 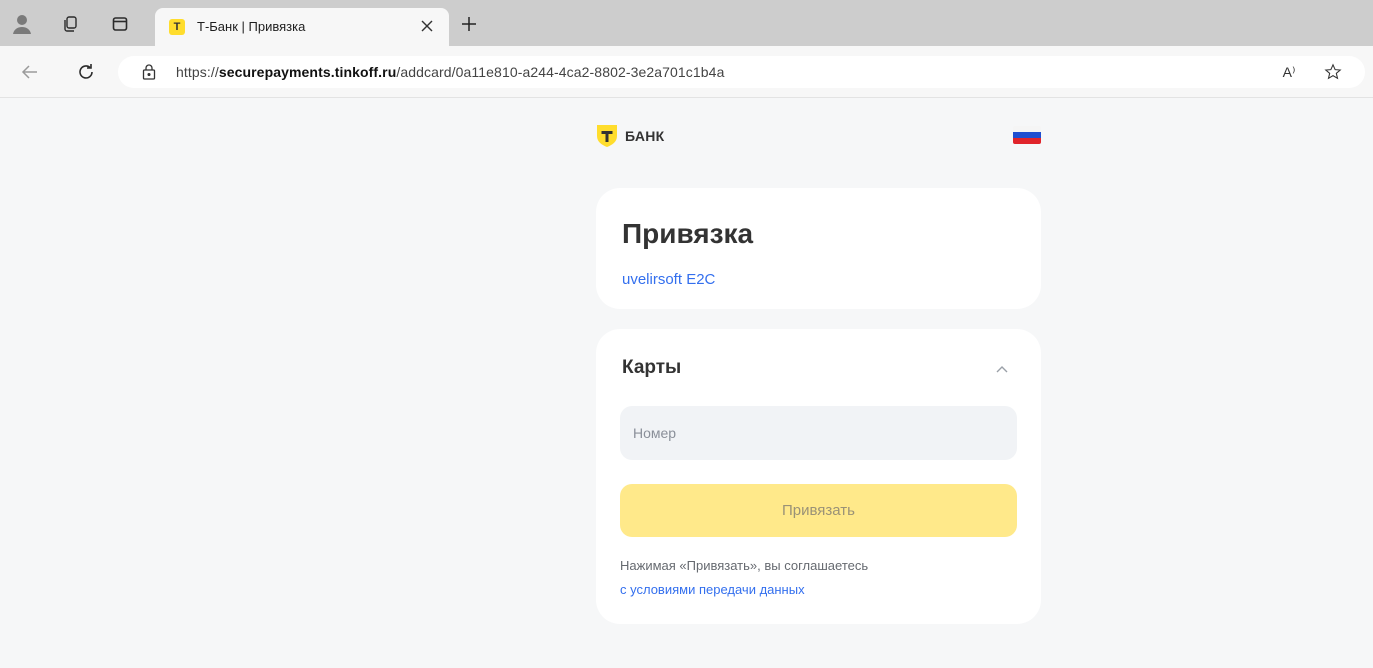 What do you see at coordinates (744, 565) in the screenshot?
I see `terms-text: Нажимая «Привязать», вы соглашаетесь` at bounding box center [744, 565].